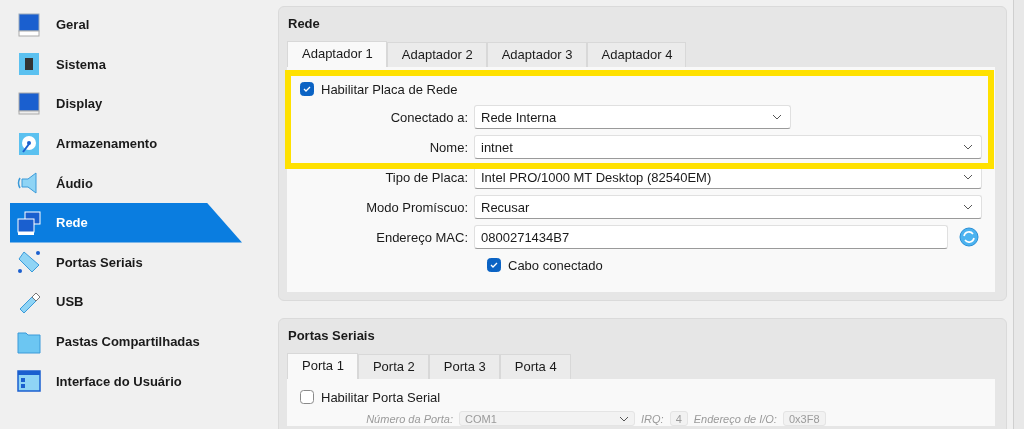 The image size is (1024, 429). Describe the element at coordinates (126, 64) in the screenshot. I see `sidebar-item: Sistema` at that location.